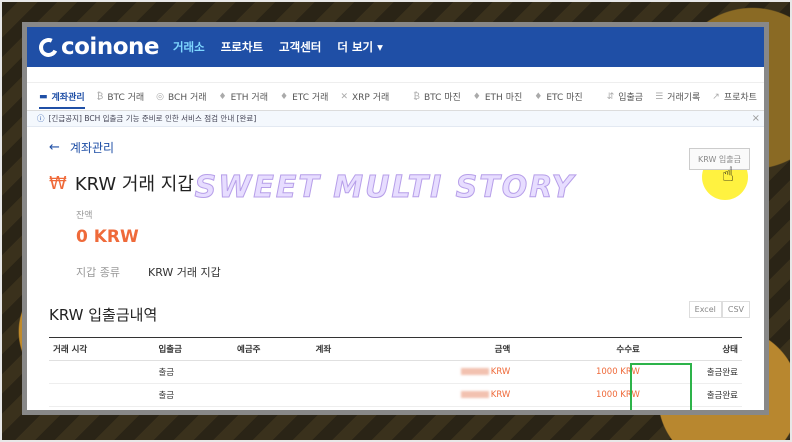 This screenshot has width=792, height=442. Describe the element at coordinates (300, 47) in the screenshot. I see `nav-item-2: 고객센터` at that location.